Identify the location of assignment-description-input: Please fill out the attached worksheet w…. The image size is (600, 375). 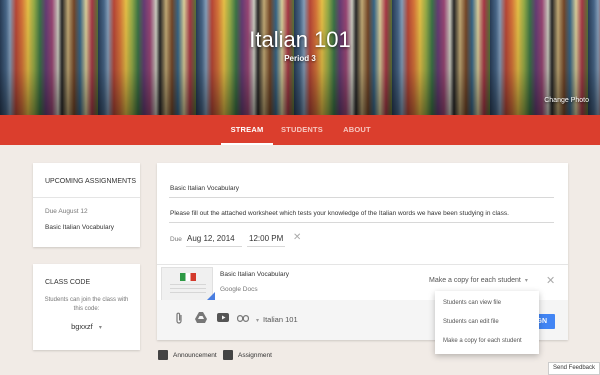
(339, 213).